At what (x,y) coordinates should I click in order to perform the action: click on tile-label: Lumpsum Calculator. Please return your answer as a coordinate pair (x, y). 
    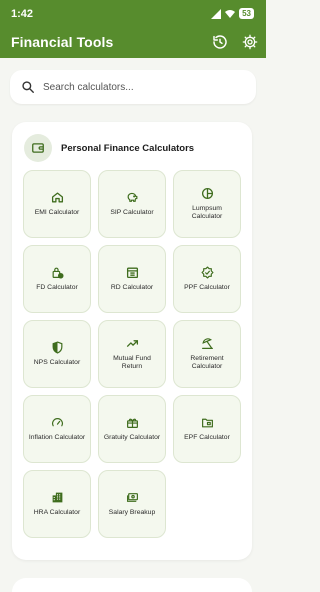
    Looking at the image, I should click on (207, 212).